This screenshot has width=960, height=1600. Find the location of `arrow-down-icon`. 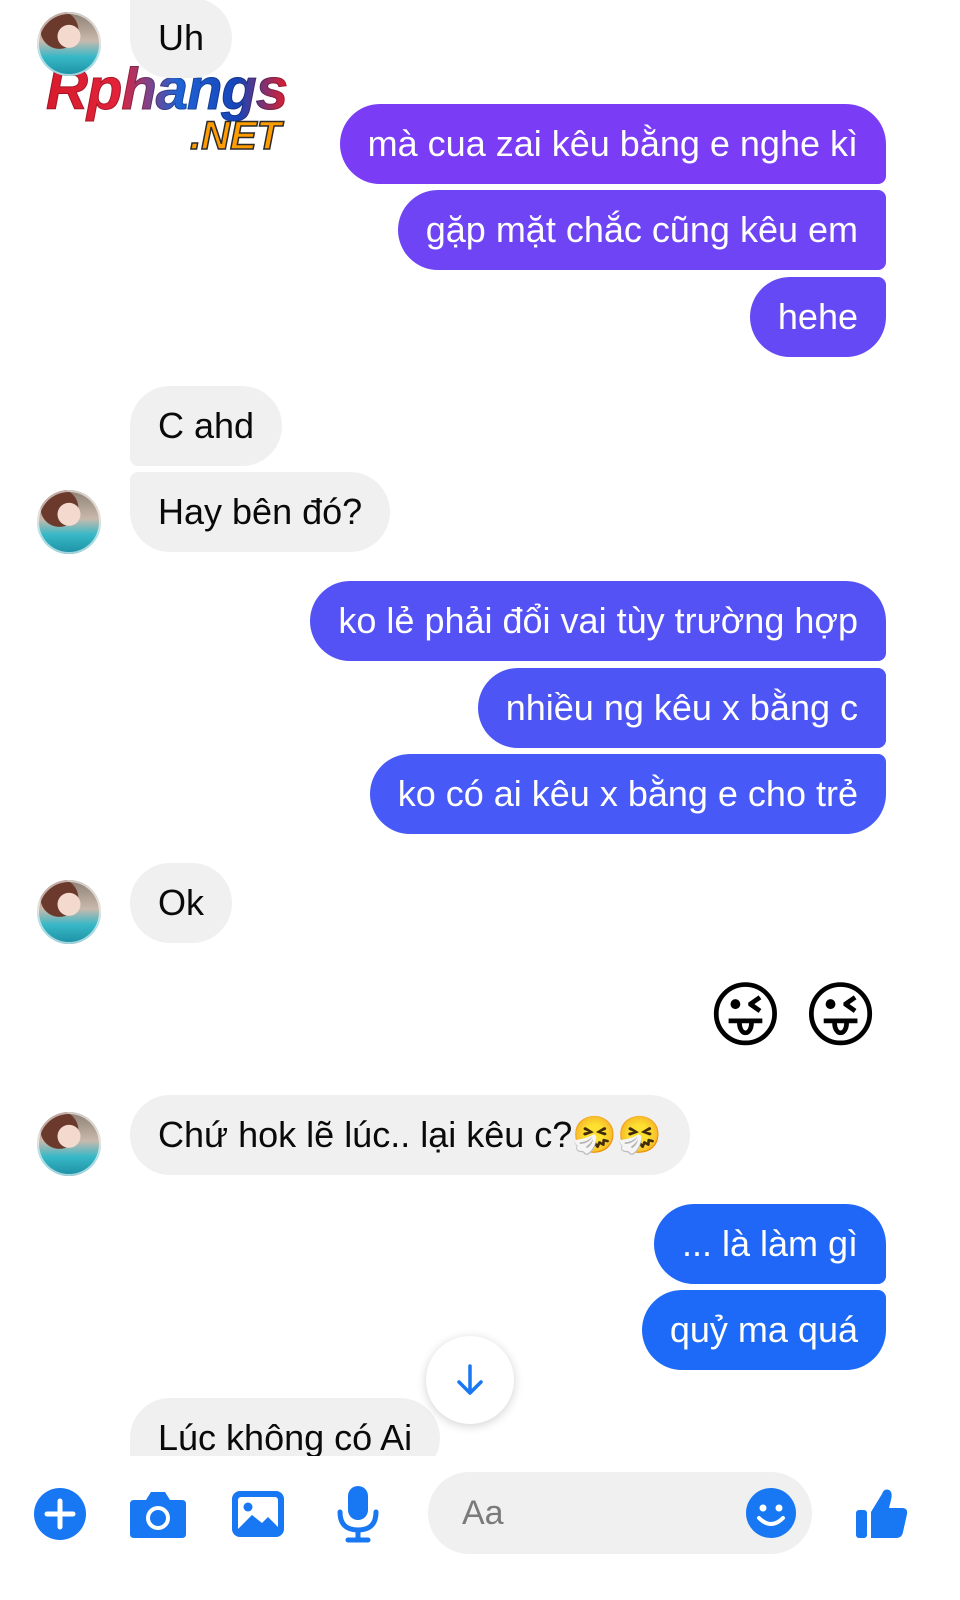

arrow-down-icon is located at coordinates (470, 1379).